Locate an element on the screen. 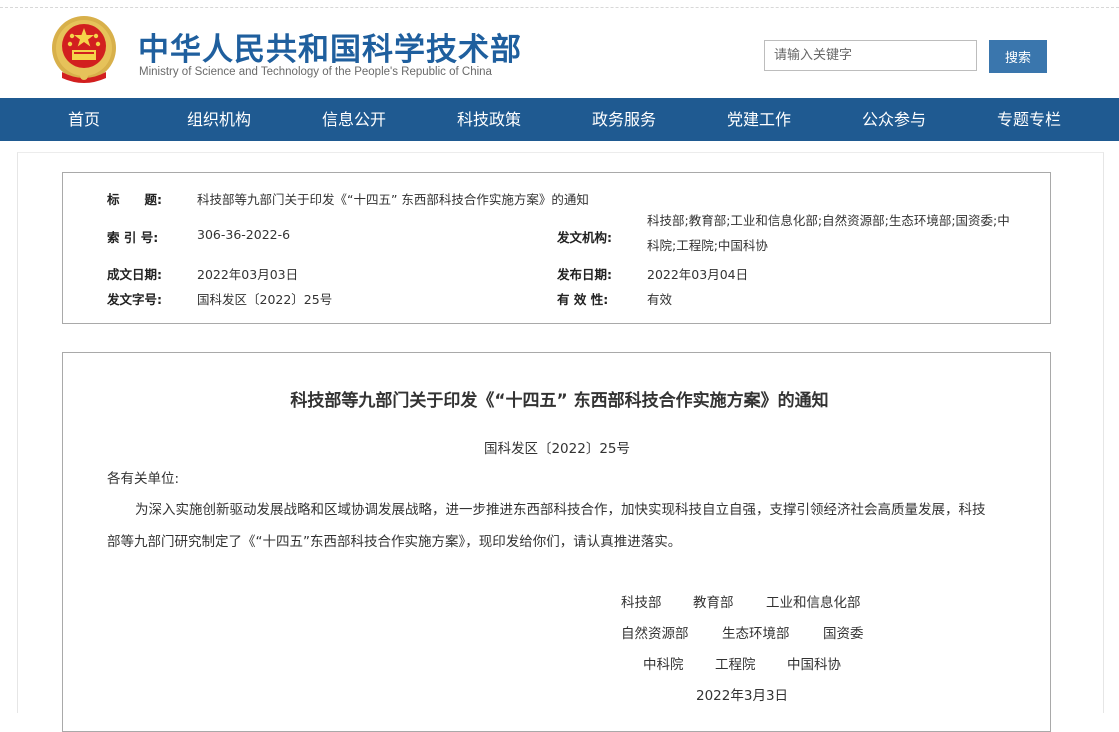 The height and width of the screenshot is (732, 1119). meta-title-value: 科技部等九部门关于印发《“十四五” 东西部科技合作实施方案》的通知 is located at coordinates (393, 199).